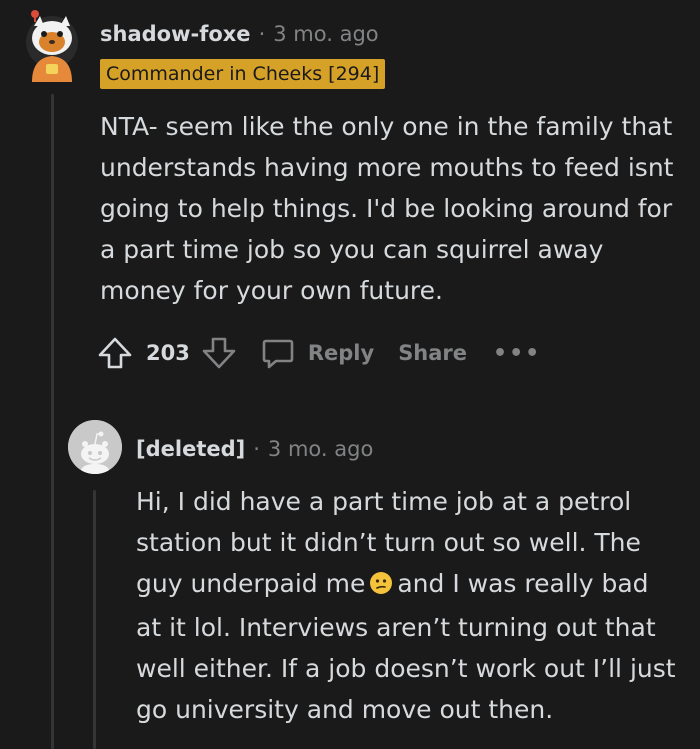 Image resolution: width=700 pixels, height=749 pixels. I want to click on comment-header: shadow-foxe · 3 mo. ago, so click(239, 34).